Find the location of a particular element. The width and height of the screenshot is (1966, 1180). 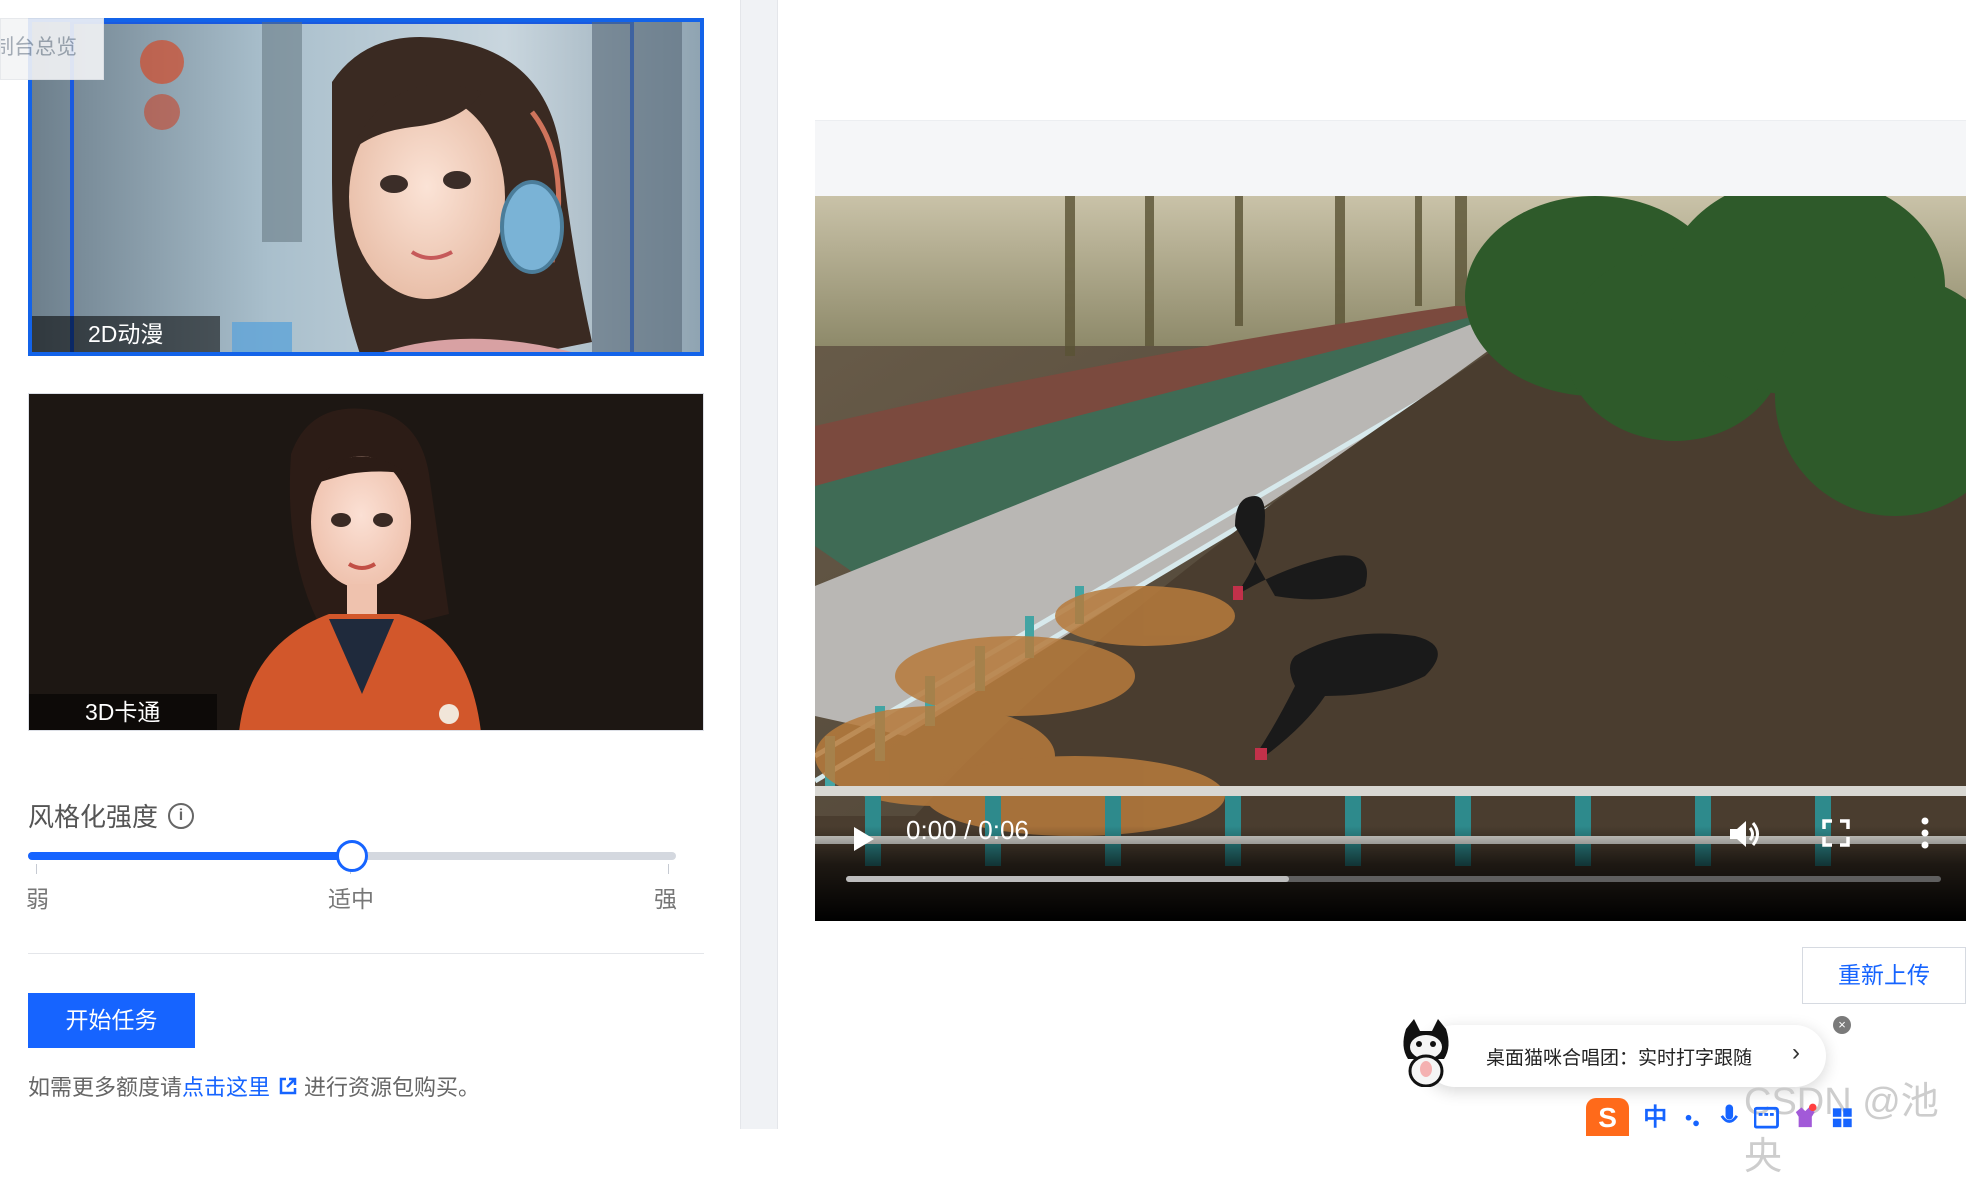

anime-girl-with-headphones-image is located at coordinates (366, 187).